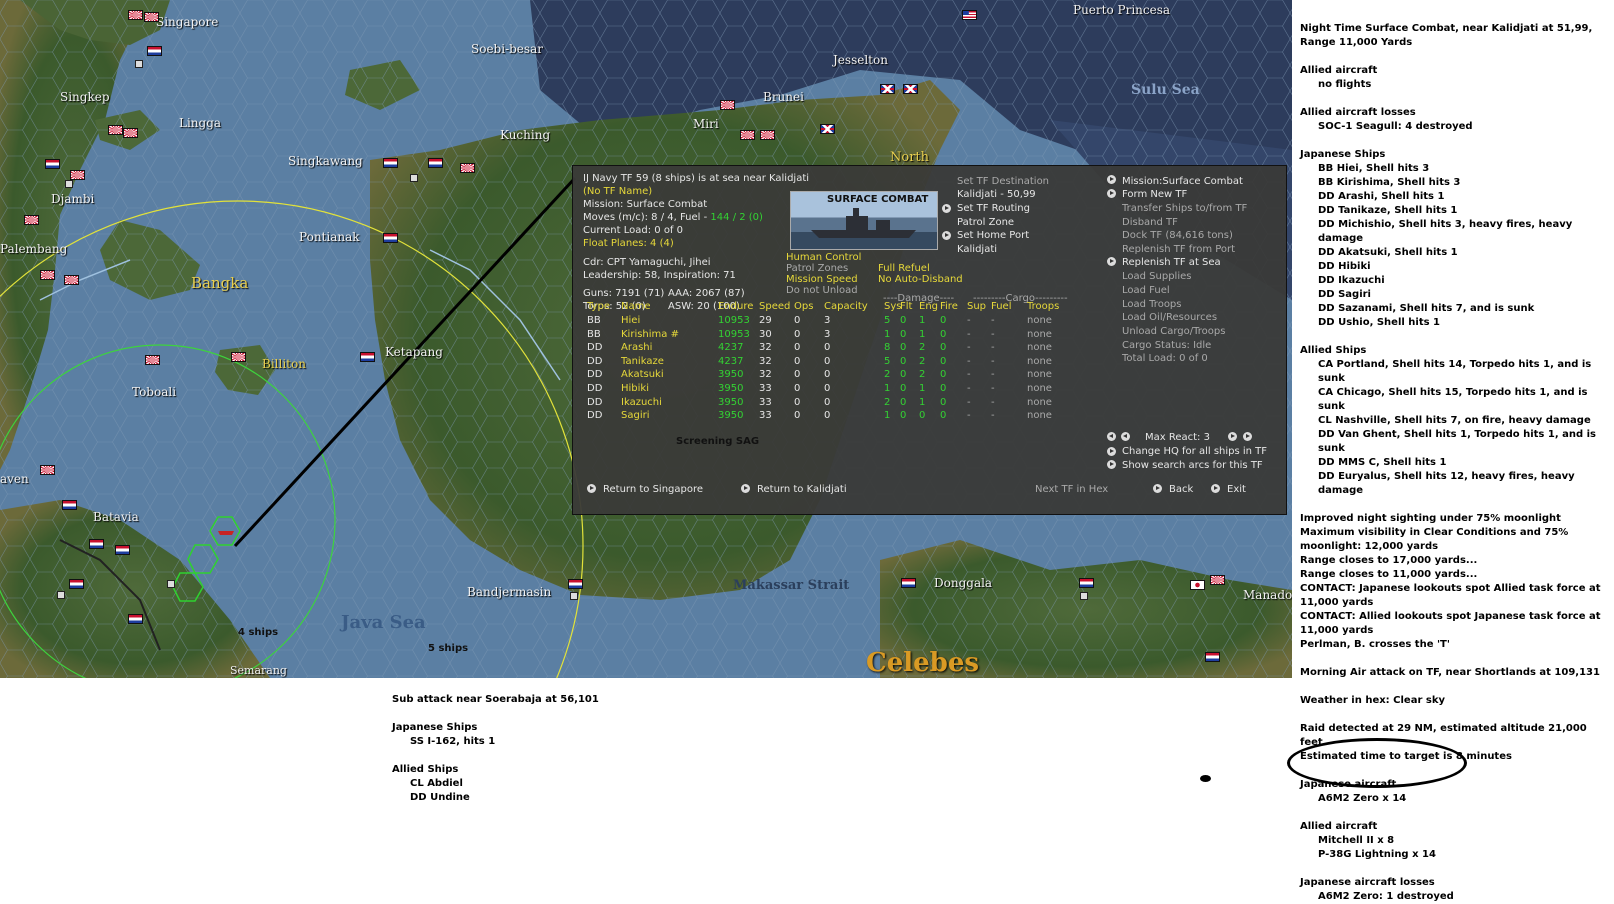 This screenshot has width=1614, height=904. Describe the element at coordinates (837, 336) in the screenshot. I see `ship-row: BB Kirishima #10953 30 0 3 1 0 1 0- - none` at that location.